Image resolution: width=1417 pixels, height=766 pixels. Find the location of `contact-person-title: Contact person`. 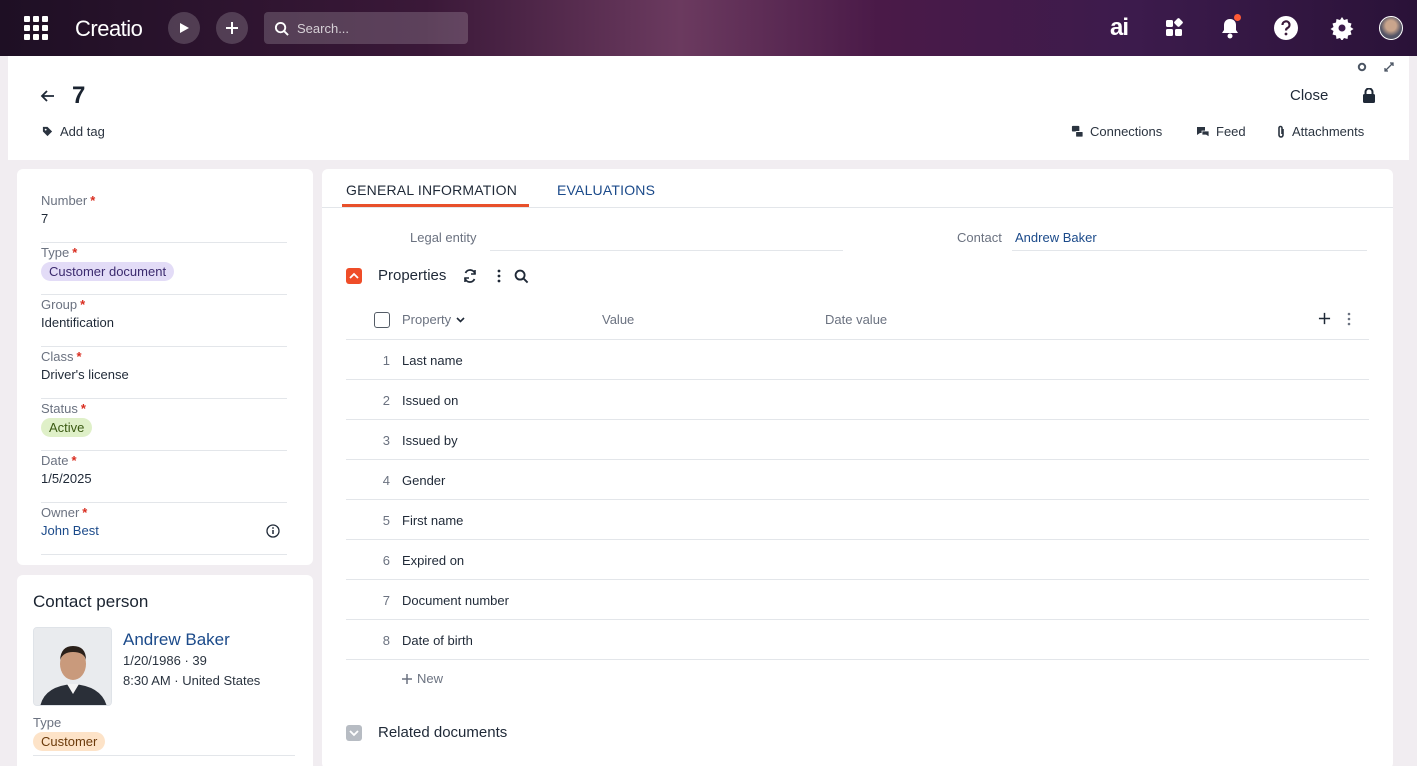

contact-person-title: Contact person is located at coordinates (91, 601).